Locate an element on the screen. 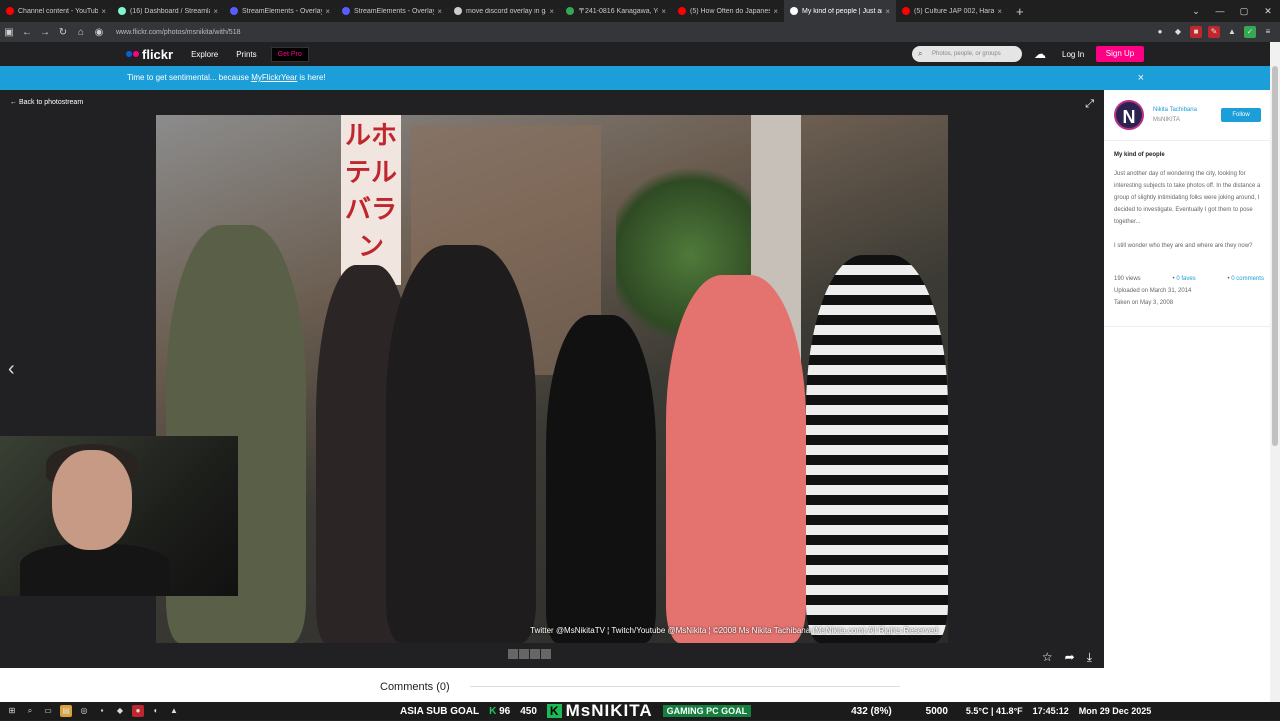 This screenshot has width=1280, height=721. obs-icon: ◎ is located at coordinates (84, 711).